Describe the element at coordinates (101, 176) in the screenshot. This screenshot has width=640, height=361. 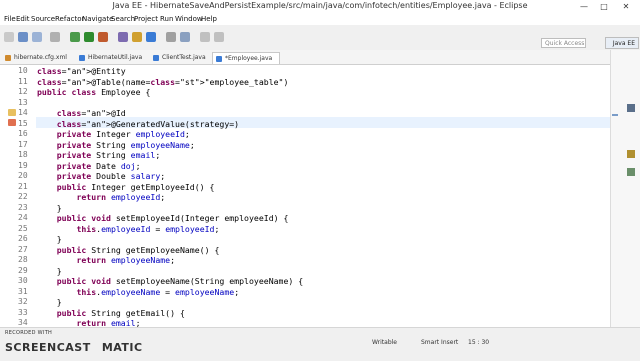
I see `code-line: private Double salary;` at that location.